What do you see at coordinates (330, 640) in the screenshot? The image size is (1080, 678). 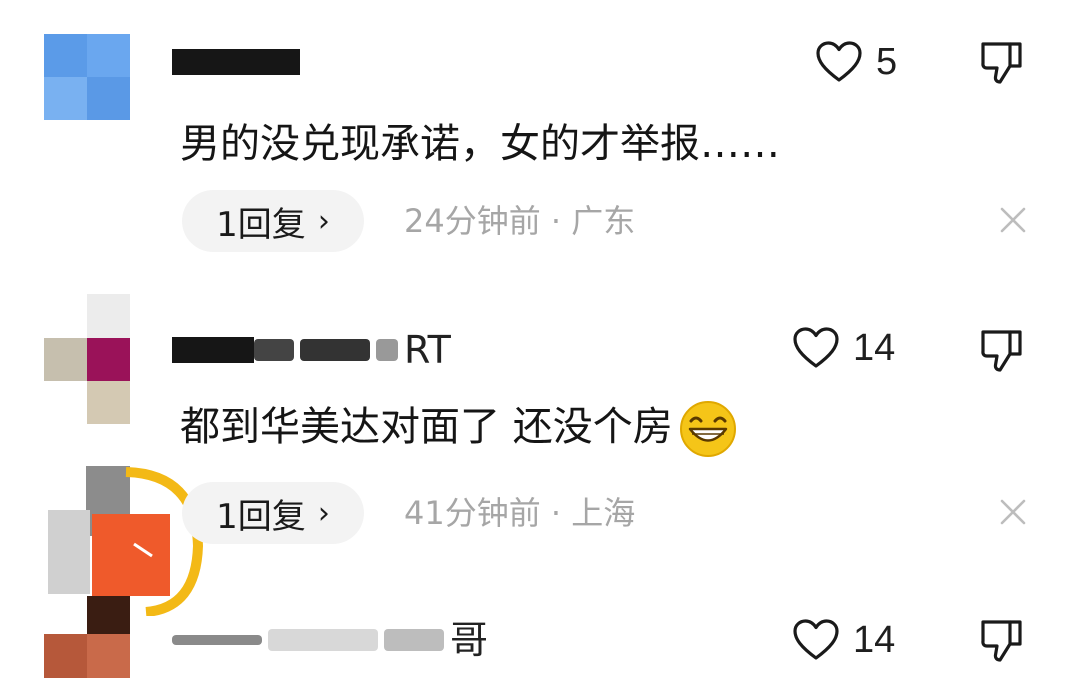 I see `username: 哥` at bounding box center [330, 640].